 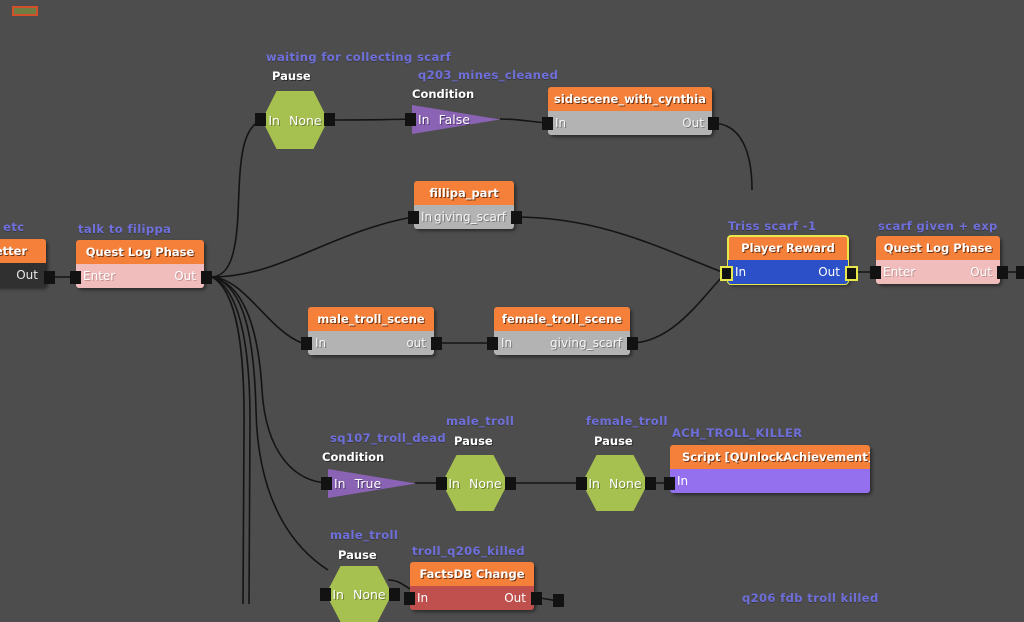 I want to click on node-fillipa-part: fillipa_part In giving_scarf, so click(x=464, y=205).